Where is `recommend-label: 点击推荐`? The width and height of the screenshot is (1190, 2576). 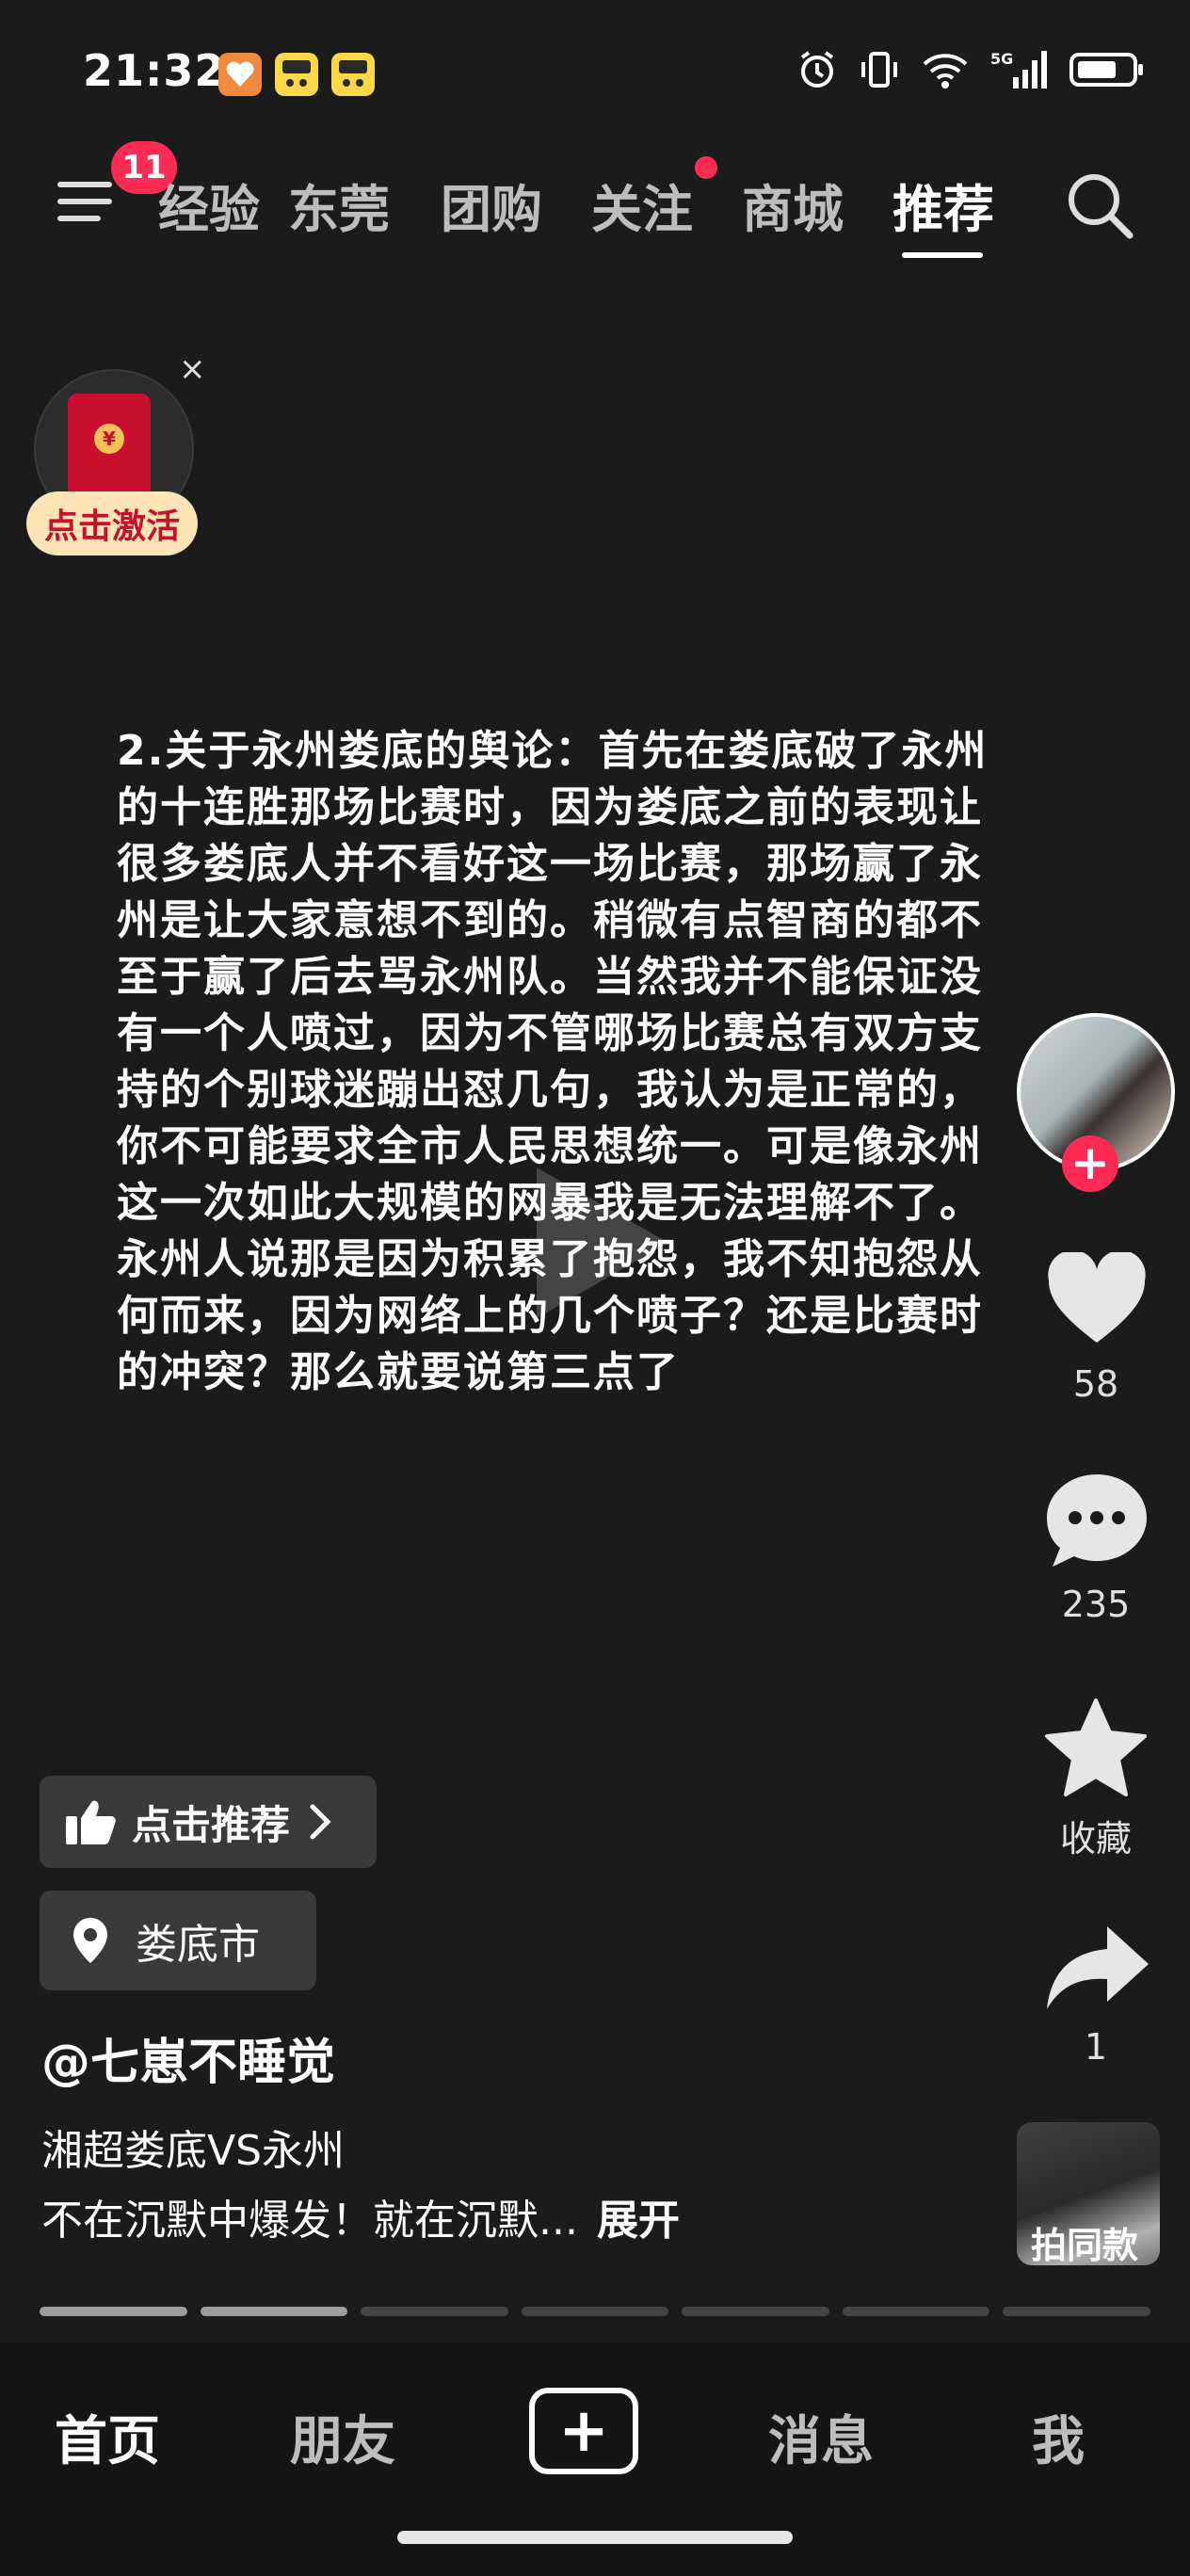
recommend-label: 点击推荐 is located at coordinates (212, 1824).